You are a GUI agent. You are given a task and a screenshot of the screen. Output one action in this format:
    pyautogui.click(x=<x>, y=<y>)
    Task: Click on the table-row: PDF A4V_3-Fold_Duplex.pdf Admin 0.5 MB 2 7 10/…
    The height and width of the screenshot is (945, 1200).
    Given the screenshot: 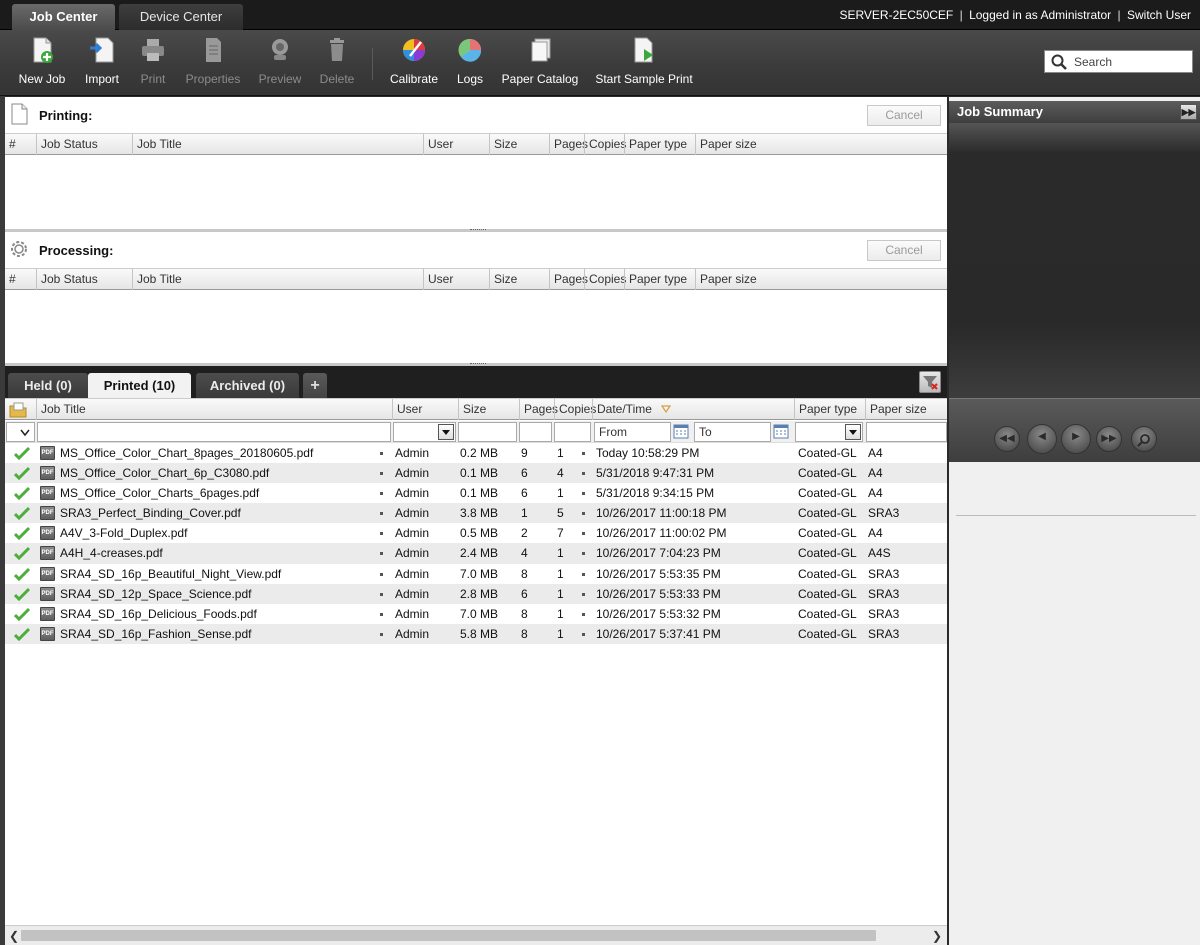 What is the action you would take?
    pyautogui.click(x=476, y=533)
    